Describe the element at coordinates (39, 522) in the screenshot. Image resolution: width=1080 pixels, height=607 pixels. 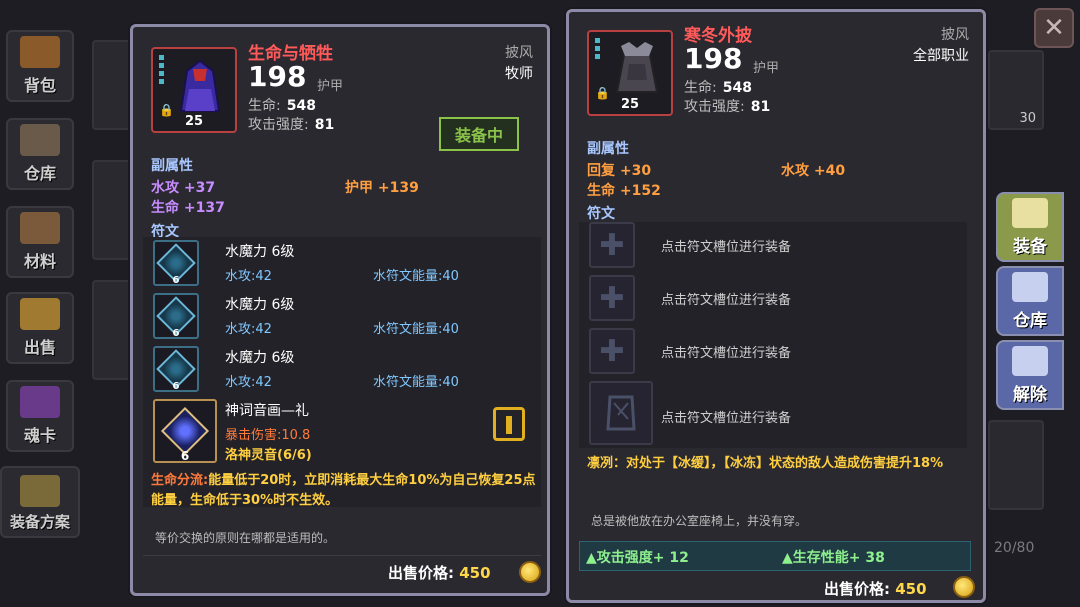
I see `sidebar-item-label: 装备方案` at that location.